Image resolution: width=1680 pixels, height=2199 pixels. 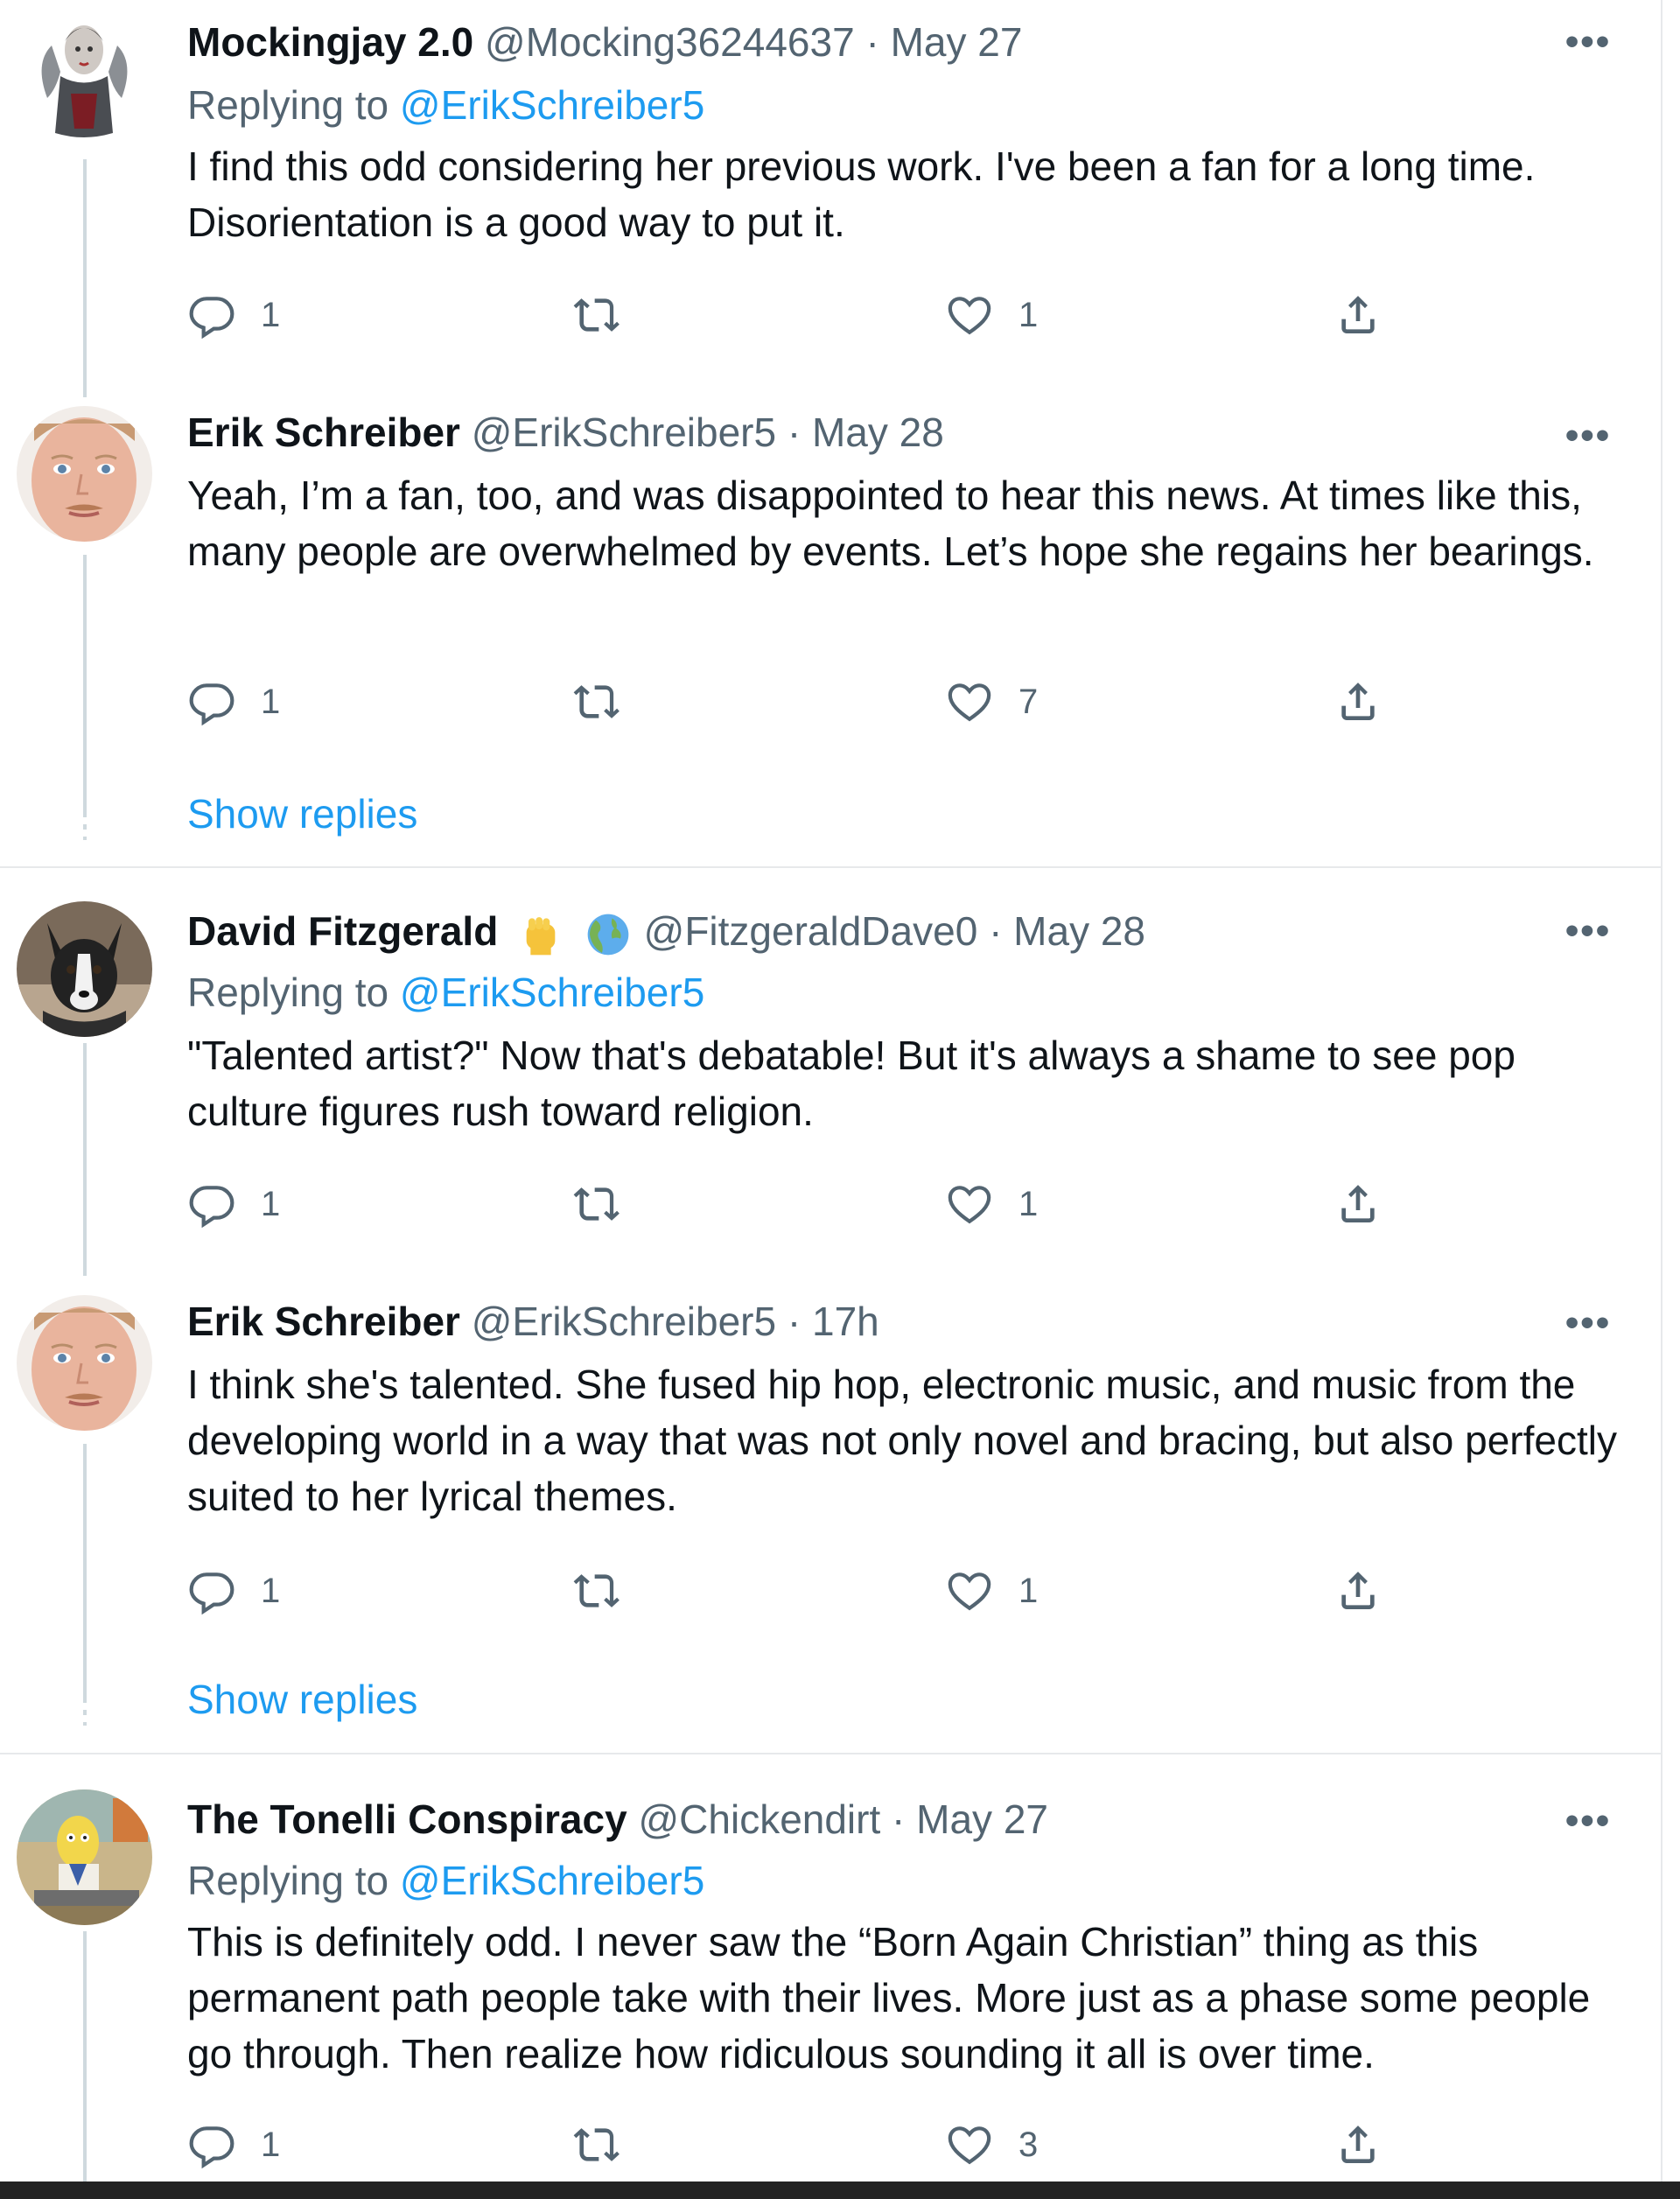 I want to click on tweet-header: Erik Schreiber @ErikSchreiber5 · 17h, so click(x=533, y=1321).